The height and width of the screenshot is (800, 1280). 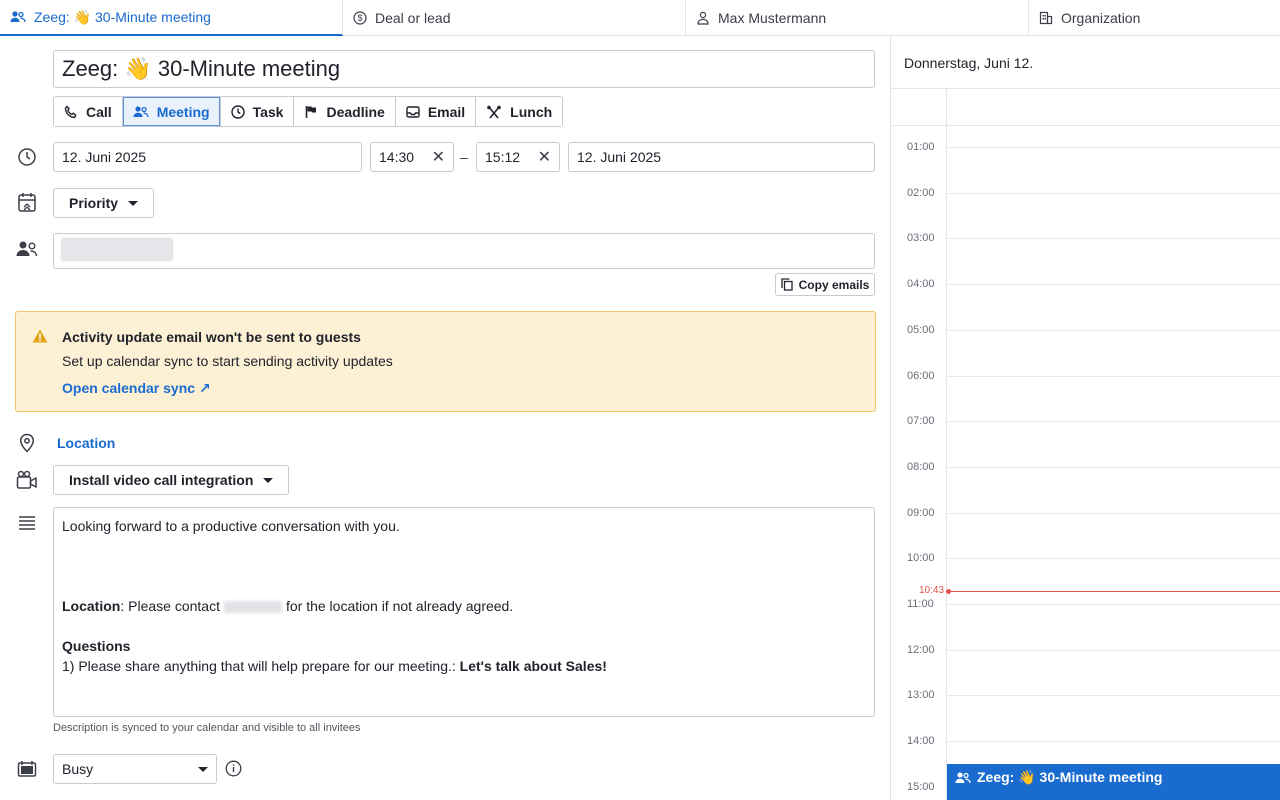 I want to click on copy-emails-label: Copy emails, so click(x=834, y=284).